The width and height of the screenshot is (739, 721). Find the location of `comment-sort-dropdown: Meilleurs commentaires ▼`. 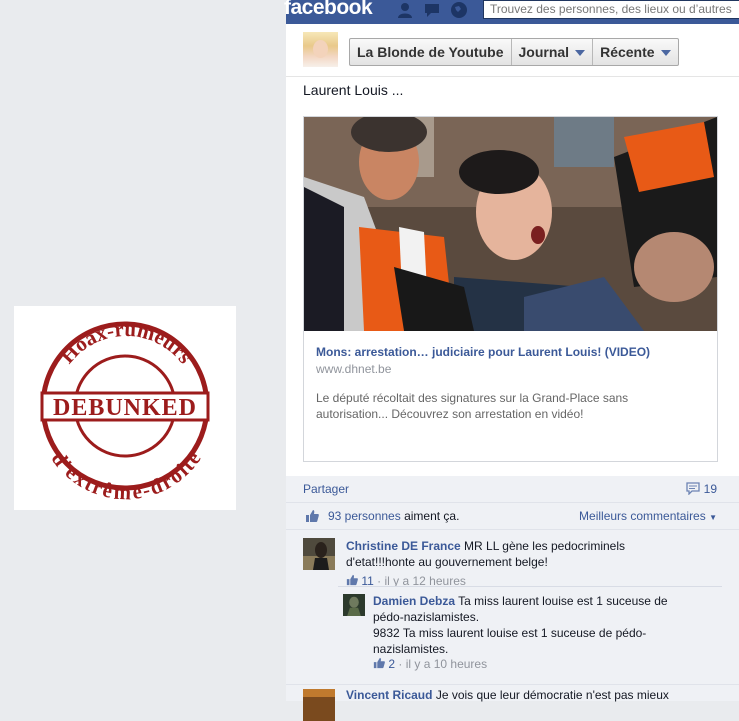

comment-sort-dropdown: Meilleurs commentaires ▼ is located at coordinates (648, 516).